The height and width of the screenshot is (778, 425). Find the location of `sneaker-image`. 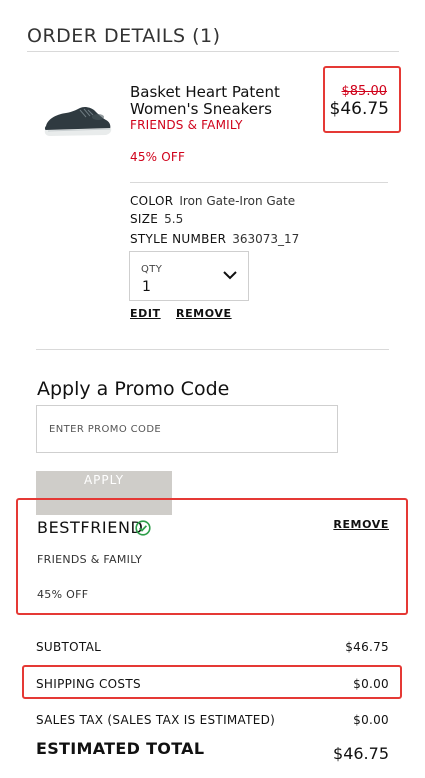

sneaker-image is located at coordinates (77, 122).